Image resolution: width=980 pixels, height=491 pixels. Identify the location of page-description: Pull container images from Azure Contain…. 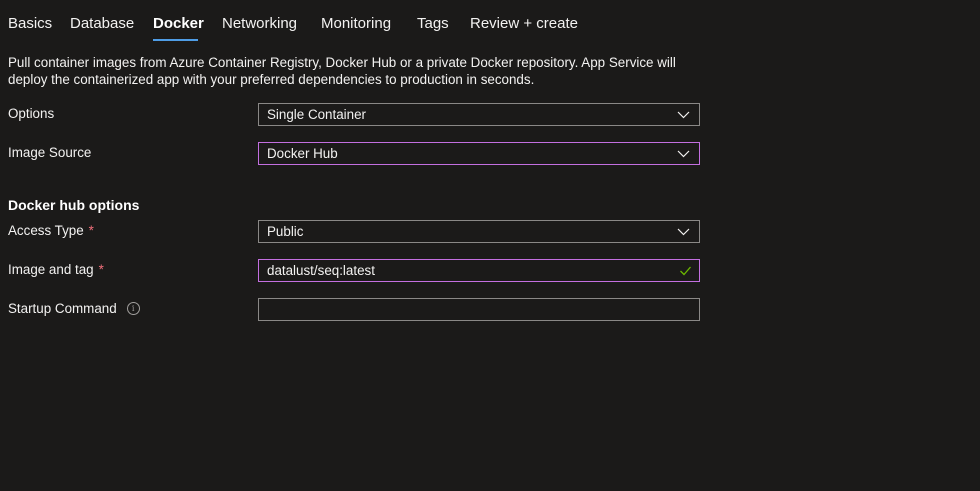
(342, 71).